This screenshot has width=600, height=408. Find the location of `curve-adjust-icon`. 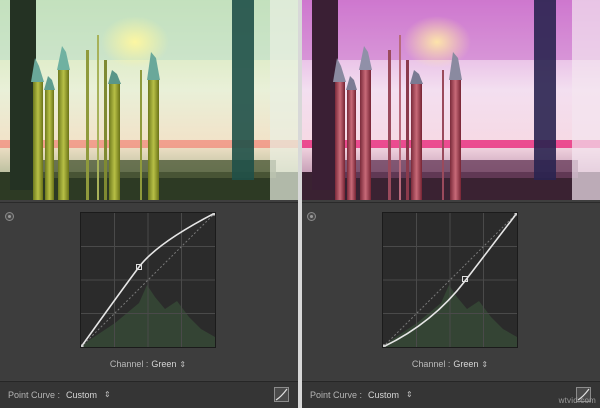

curve-adjust-icon is located at coordinates (281, 394).